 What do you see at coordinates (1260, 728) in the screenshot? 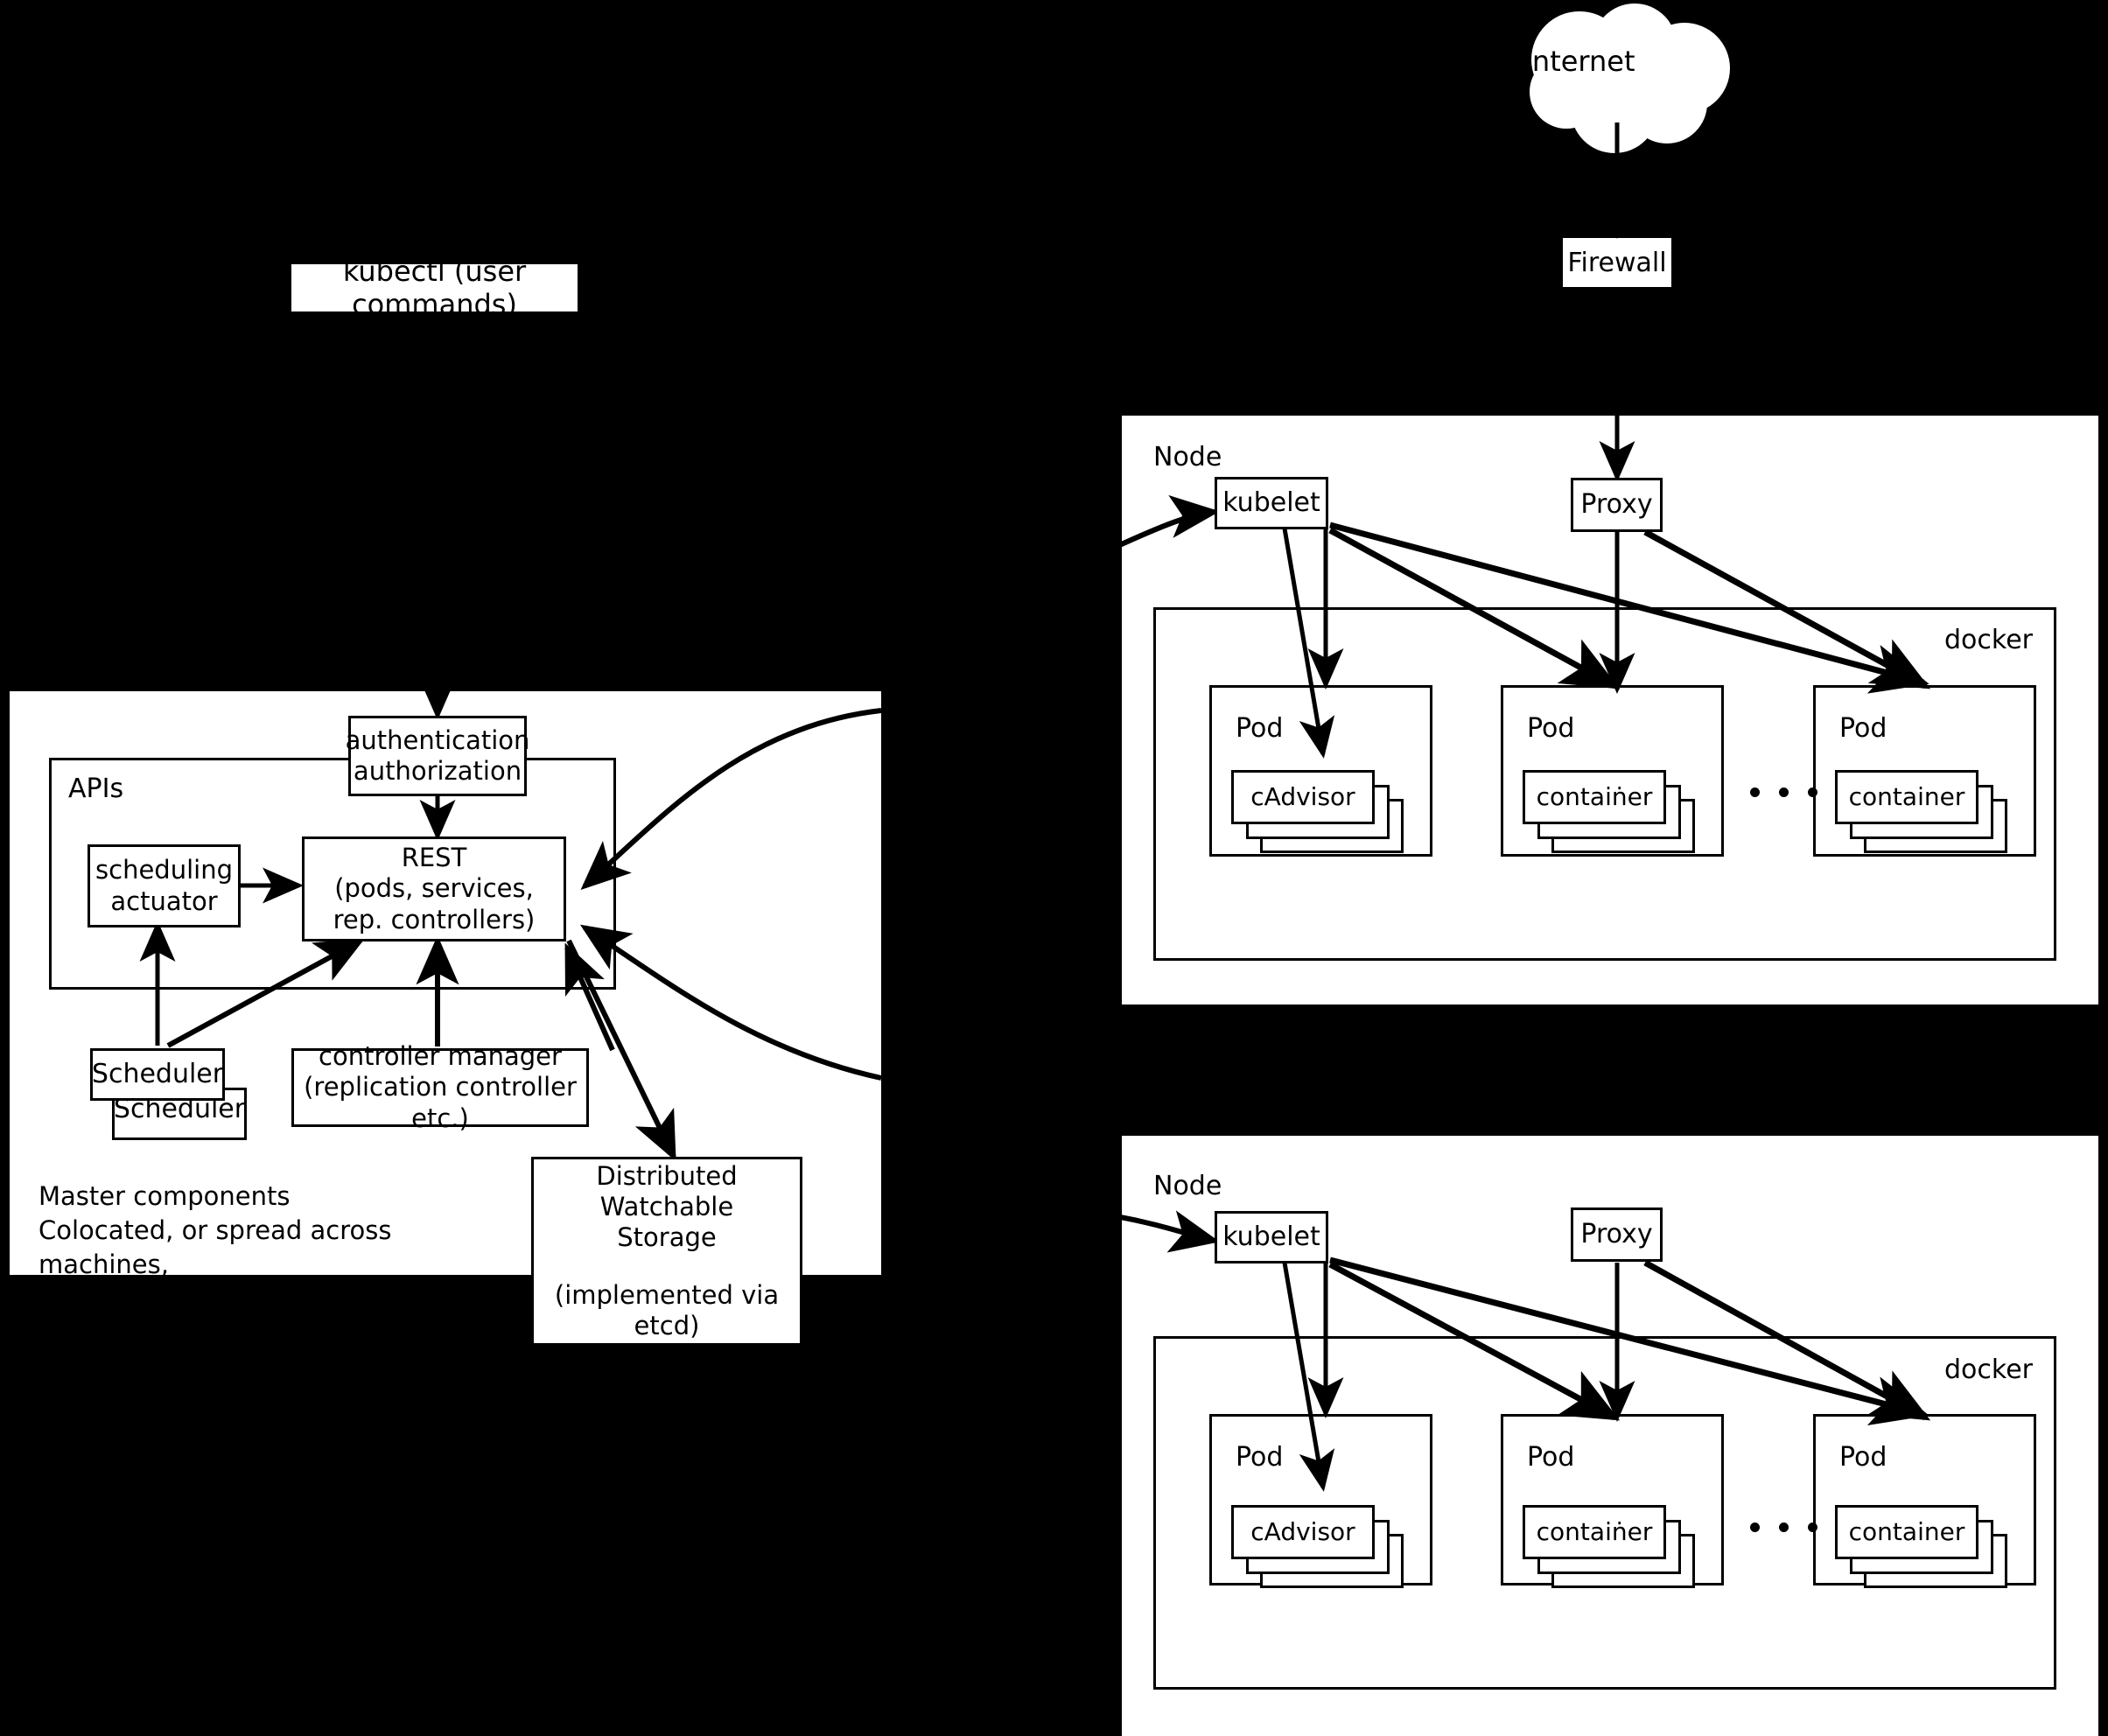
I see `pod-label-1-1: Pod` at bounding box center [1260, 728].